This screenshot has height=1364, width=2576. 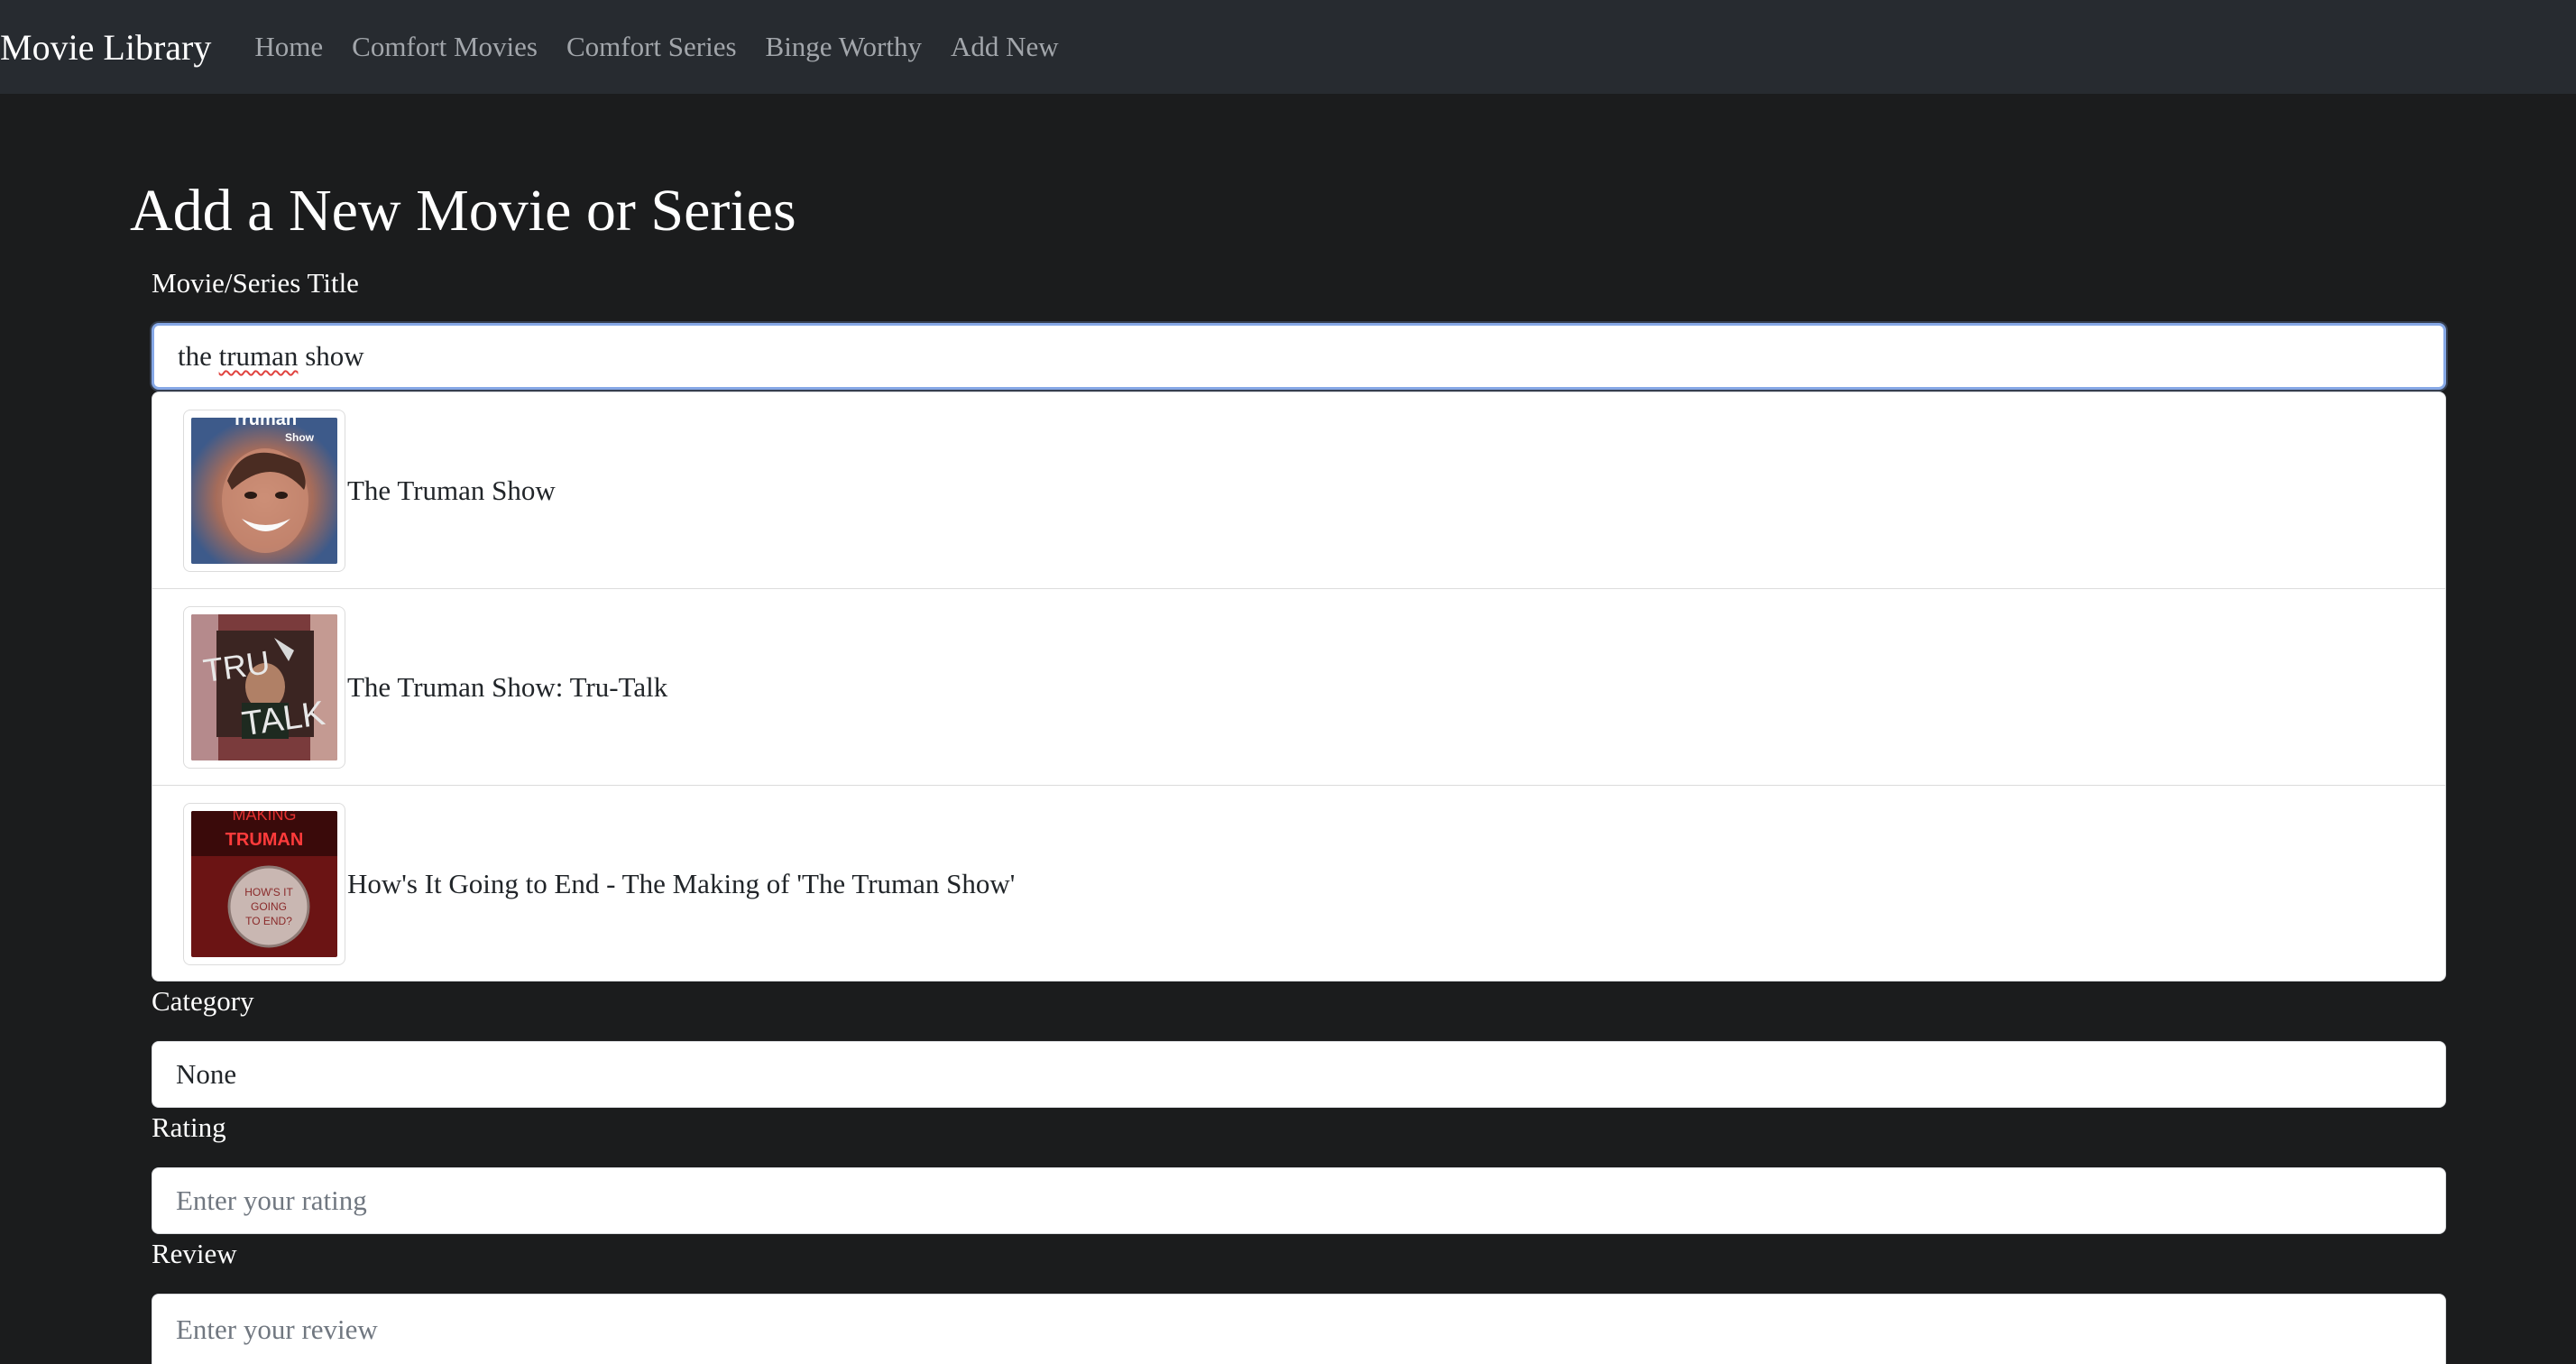 I want to click on suggestion-item: TRU TALK The Truman Show: Tru-Talk, so click(x=1299, y=687).